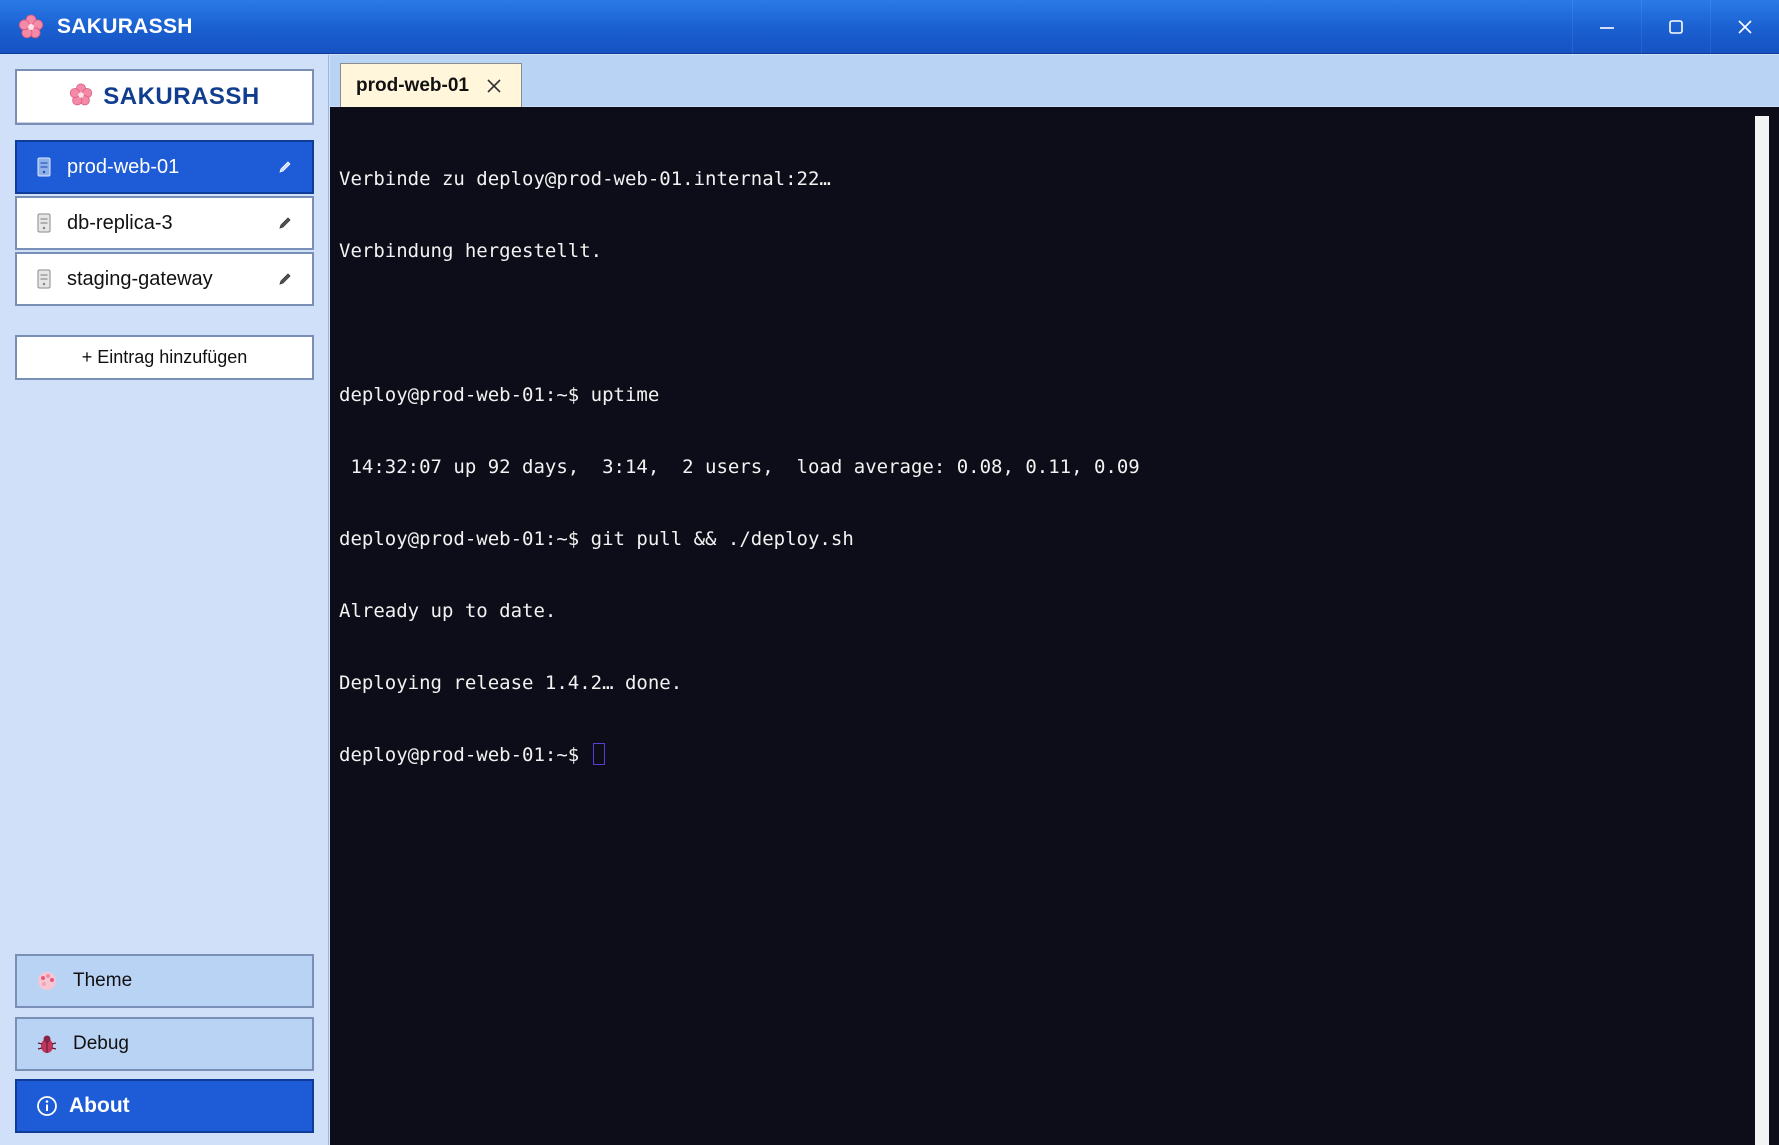 This screenshot has height=1145, width=1779. What do you see at coordinates (1039, 755) in the screenshot?
I see `terminal-prompt-line: deploy@prod-web-01:~$` at bounding box center [1039, 755].